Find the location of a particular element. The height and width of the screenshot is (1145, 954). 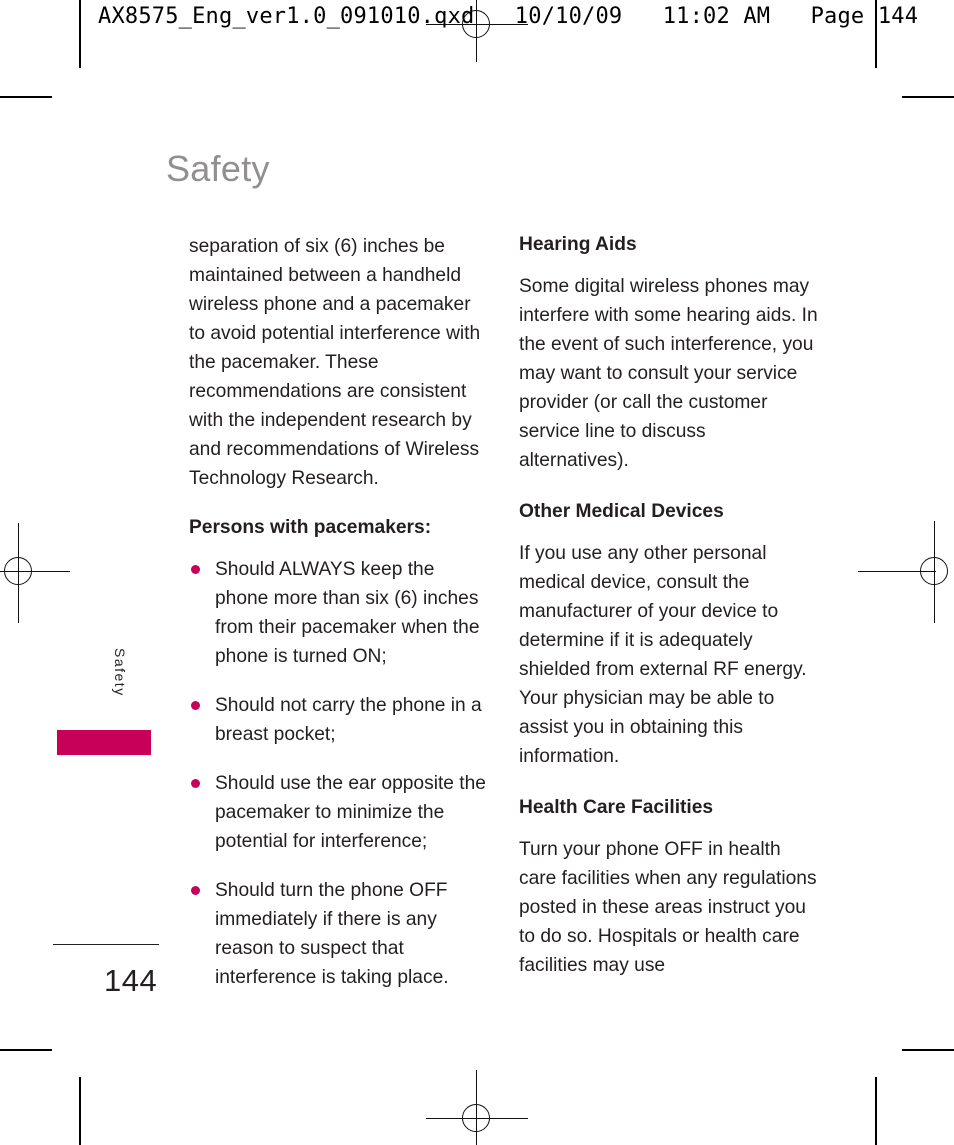

crop-mark-bottom-left-horizontal is located at coordinates (26, 1050).